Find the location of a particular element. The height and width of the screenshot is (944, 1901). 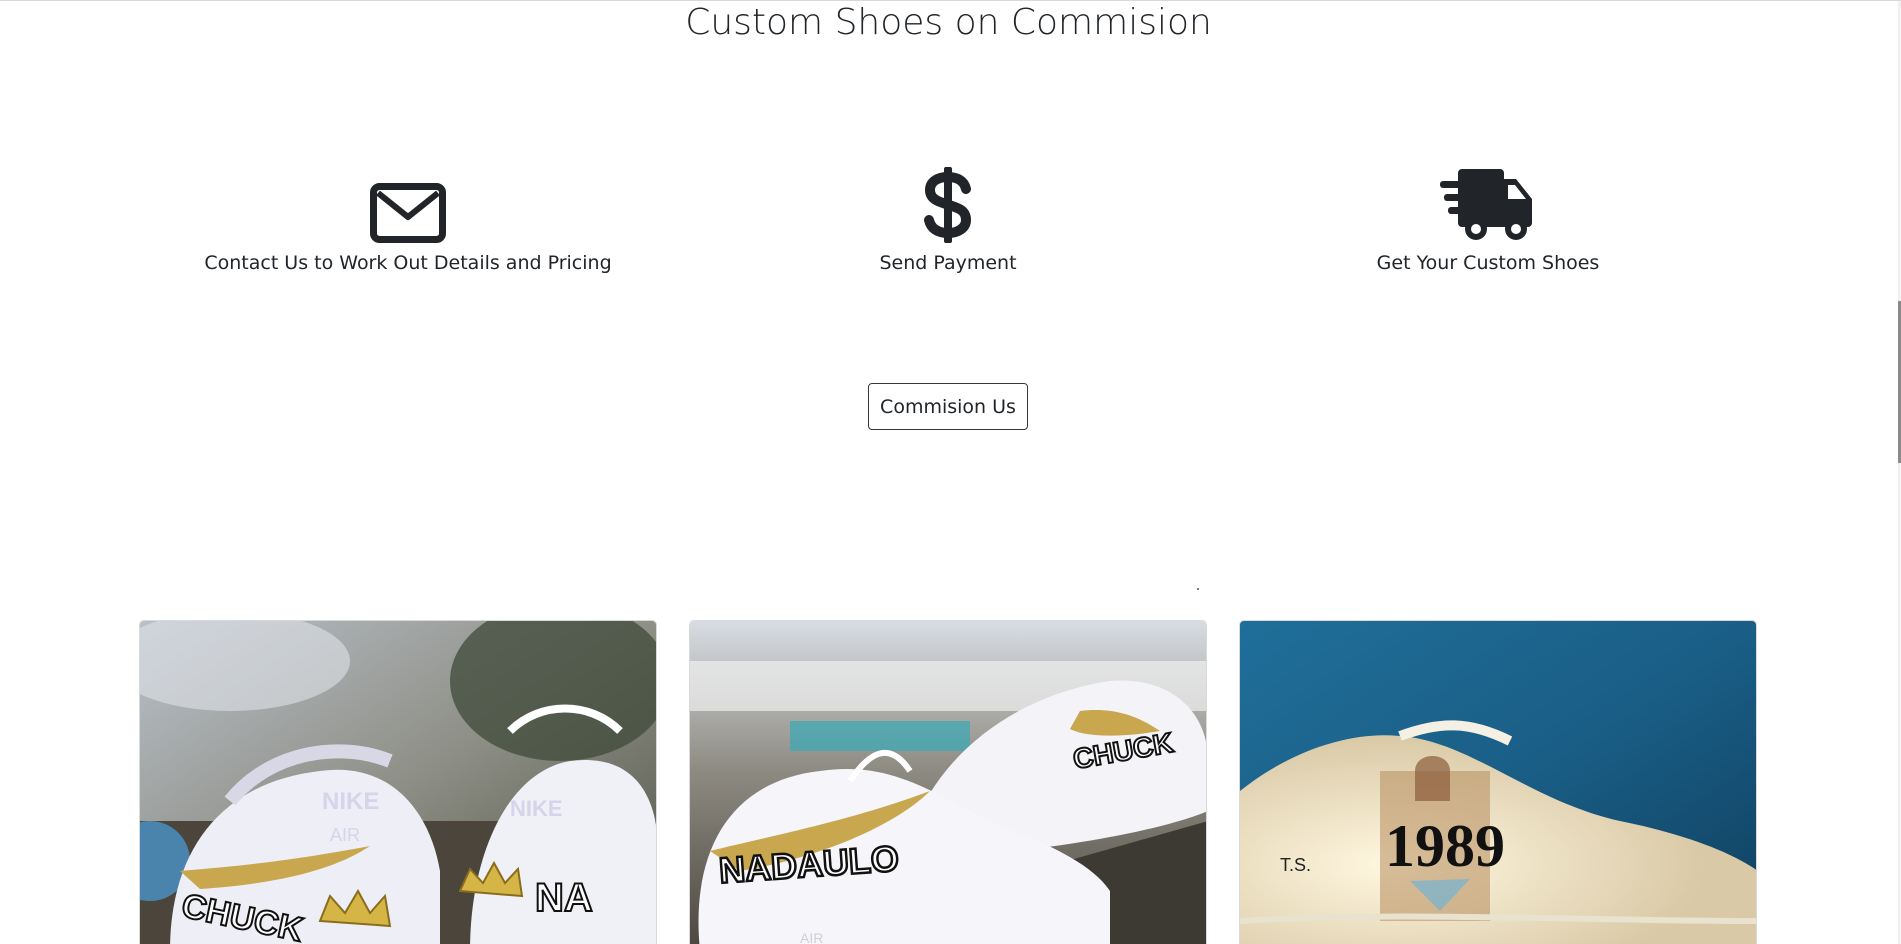

shipping-fast-icon is located at coordinates (1488, 202).